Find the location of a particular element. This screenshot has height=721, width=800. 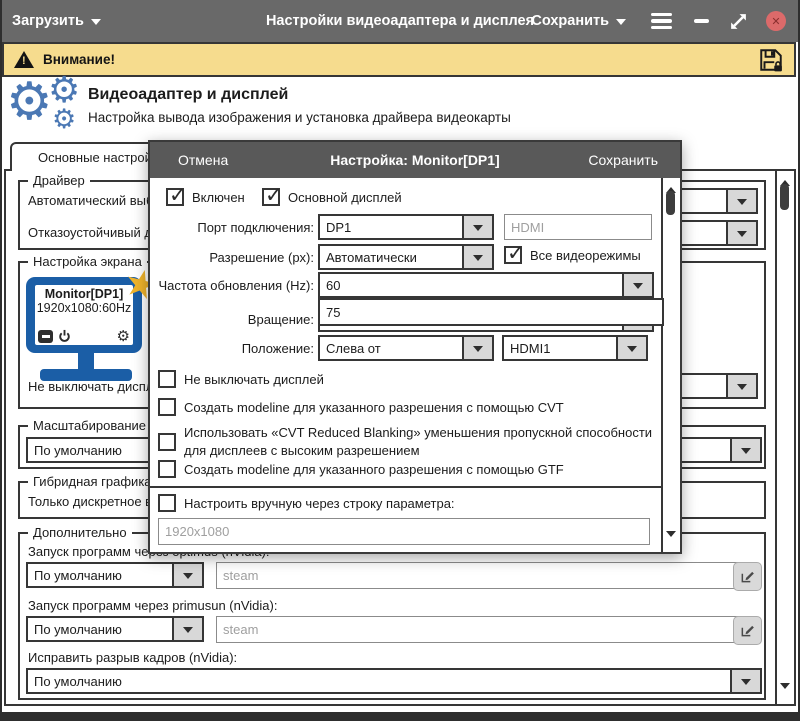

monitor-name: Monitor[DP1] is located at coordinates (84, 294).